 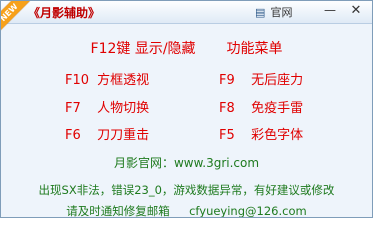 What do you see at coordinates (186, 210) in the screenshot?
I see `contact-text: 请及时通知修复邮箱 cfyueying@126.com` at bounding box center [186, 210].